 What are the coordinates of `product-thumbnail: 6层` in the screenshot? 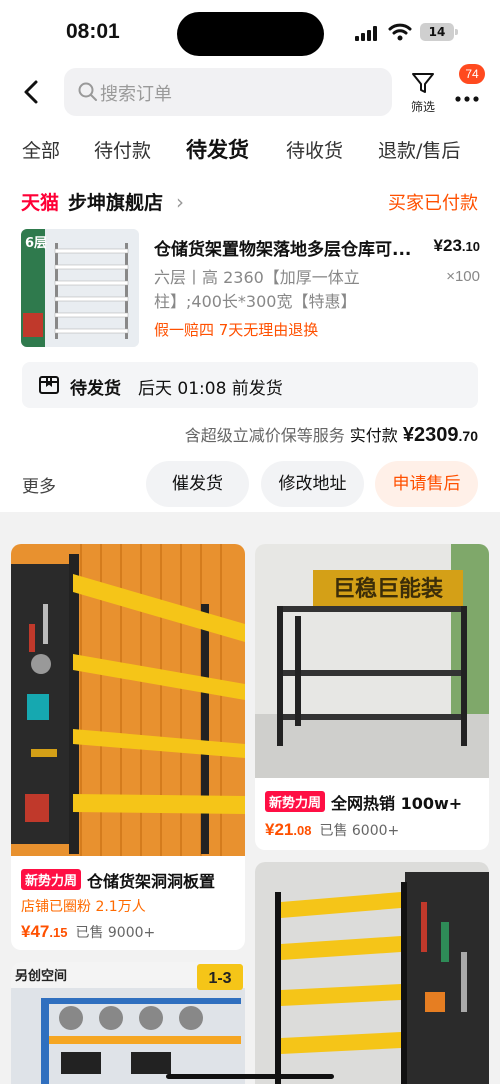 It's located at (80, 288).